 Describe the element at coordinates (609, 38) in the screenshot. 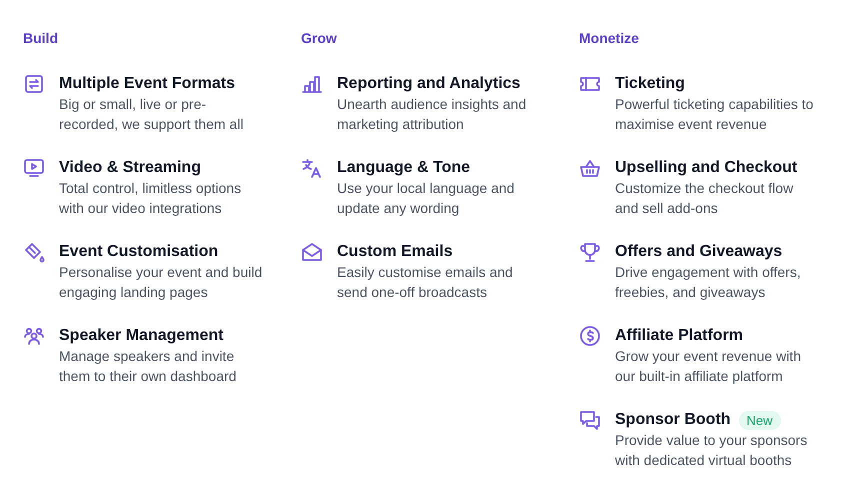

I see `section-heading: Monetize` at that location.